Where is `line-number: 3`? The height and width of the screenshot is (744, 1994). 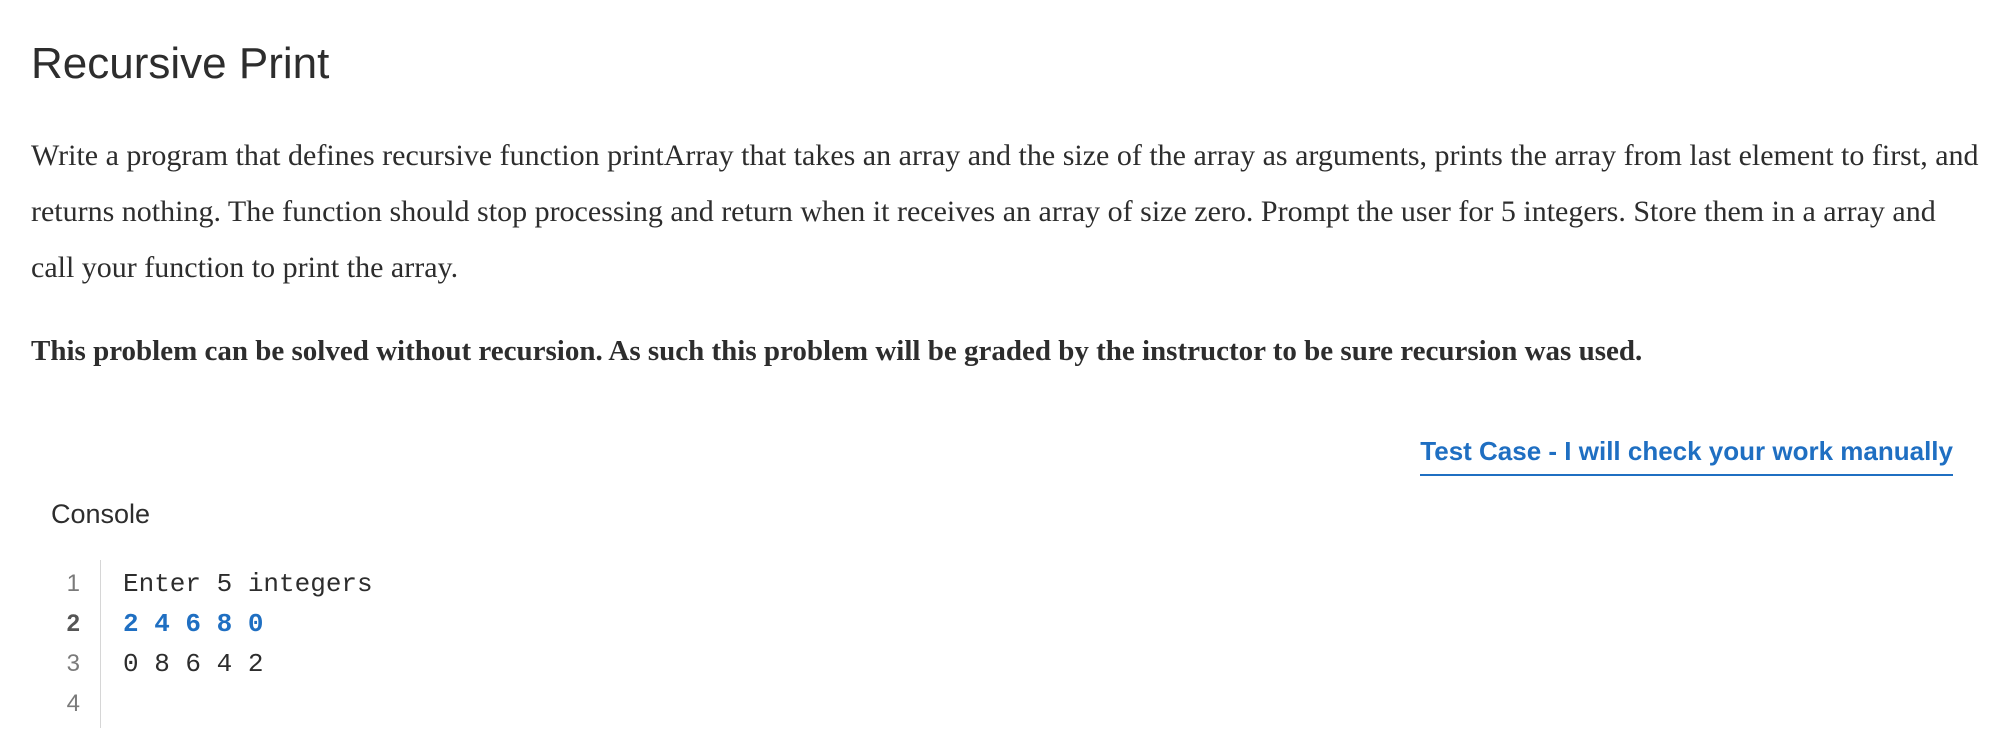
line-number: 3 is located at coordinates (73, 663).